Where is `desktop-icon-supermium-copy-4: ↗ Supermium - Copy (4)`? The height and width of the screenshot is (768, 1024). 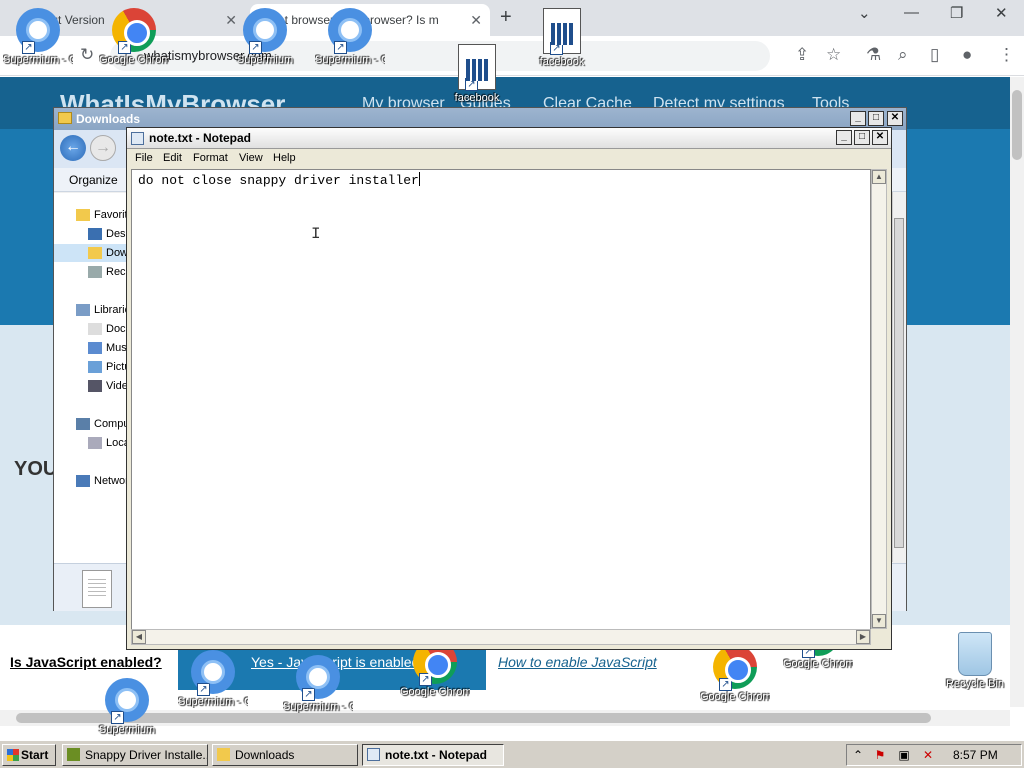 desktop-icon-supermium-copy-4: ↗ Supermium - Copy (4) is located at coordinates (213, 679).